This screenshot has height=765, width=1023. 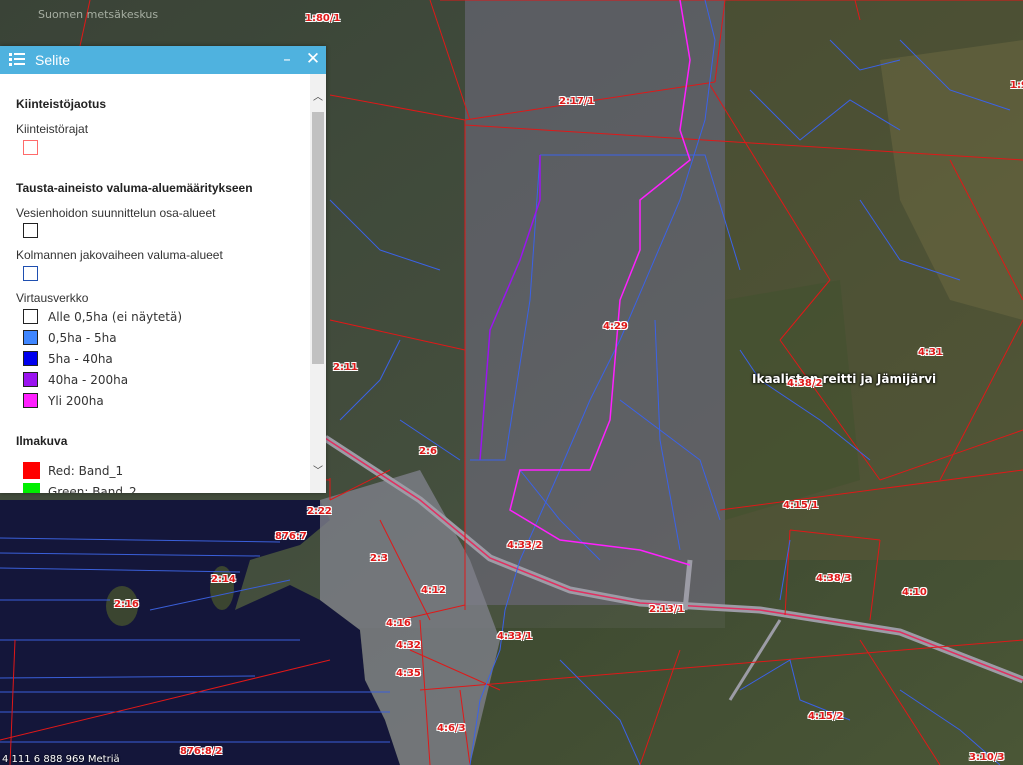 I want to click on parcel-label: 2:14, so click(x=223, y=579).